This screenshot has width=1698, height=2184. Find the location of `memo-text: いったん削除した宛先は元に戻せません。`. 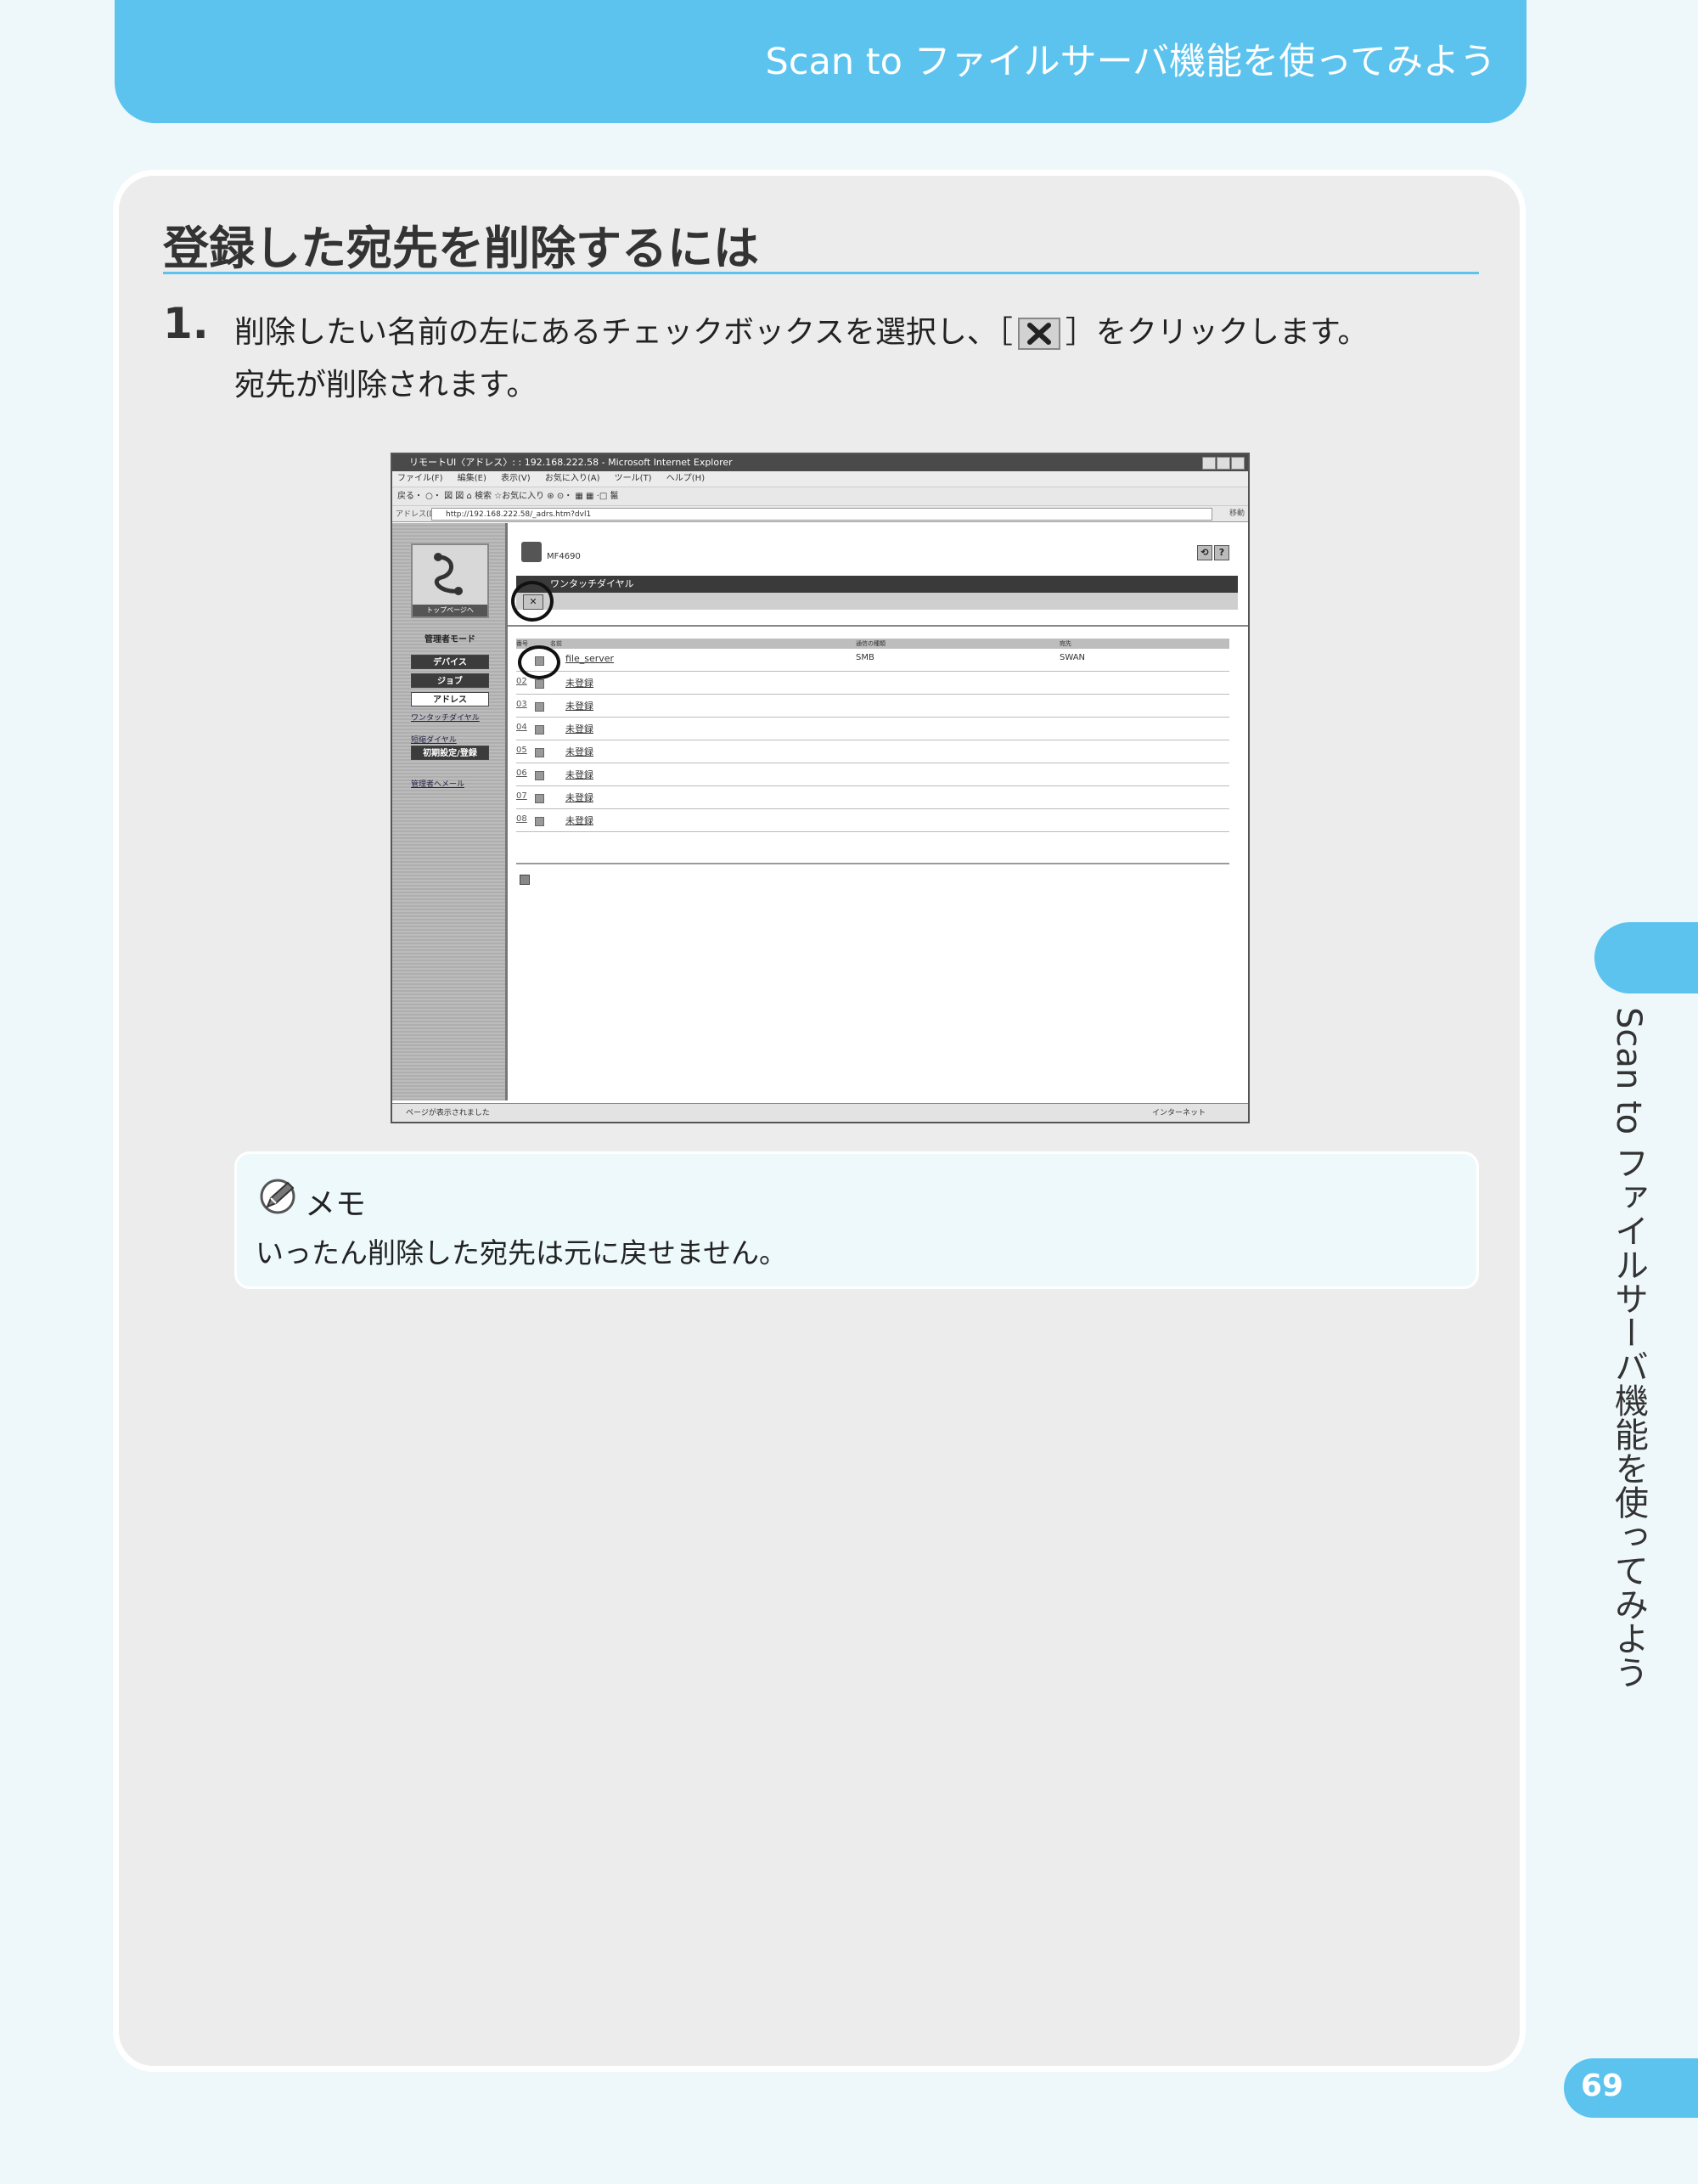

memo-text: いったん削除した宛先は元に戻せません。 is located at coordinates (522, 1252).